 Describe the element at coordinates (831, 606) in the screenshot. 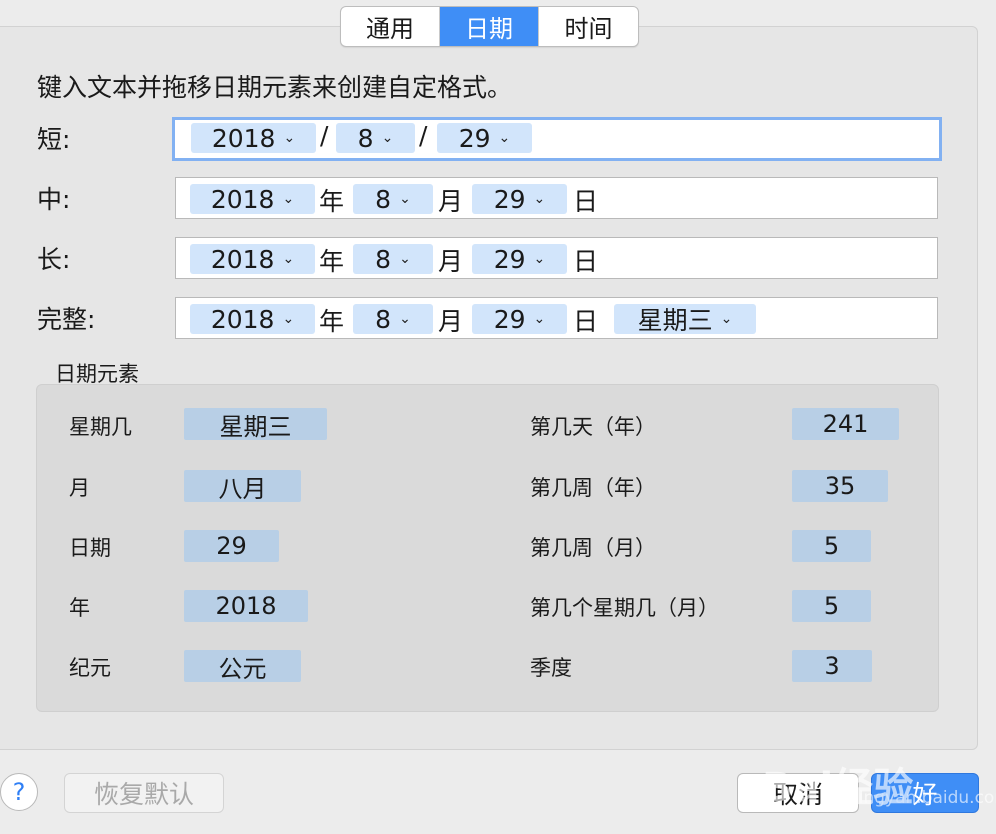

I see `weekday-of-month-element: 5` at that location.